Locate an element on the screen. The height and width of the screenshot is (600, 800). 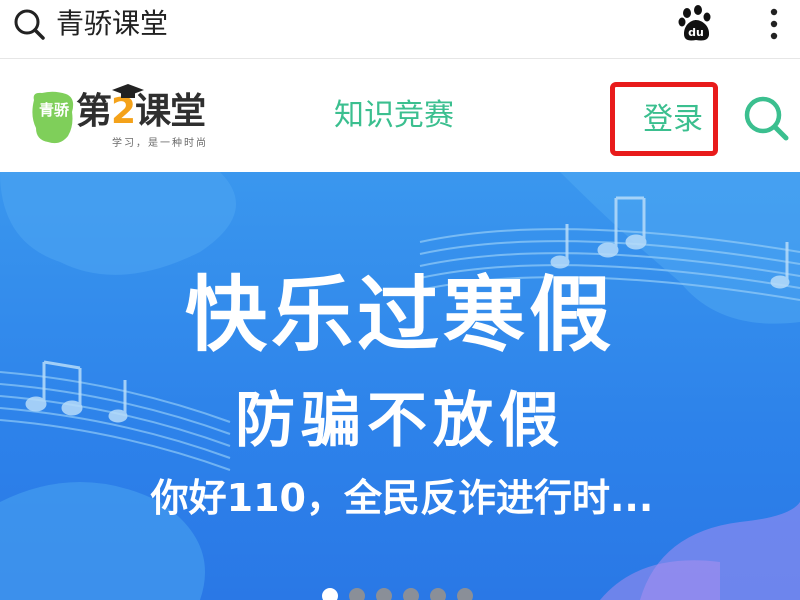
login-link: 登录 is located at coordinates (673, 120).